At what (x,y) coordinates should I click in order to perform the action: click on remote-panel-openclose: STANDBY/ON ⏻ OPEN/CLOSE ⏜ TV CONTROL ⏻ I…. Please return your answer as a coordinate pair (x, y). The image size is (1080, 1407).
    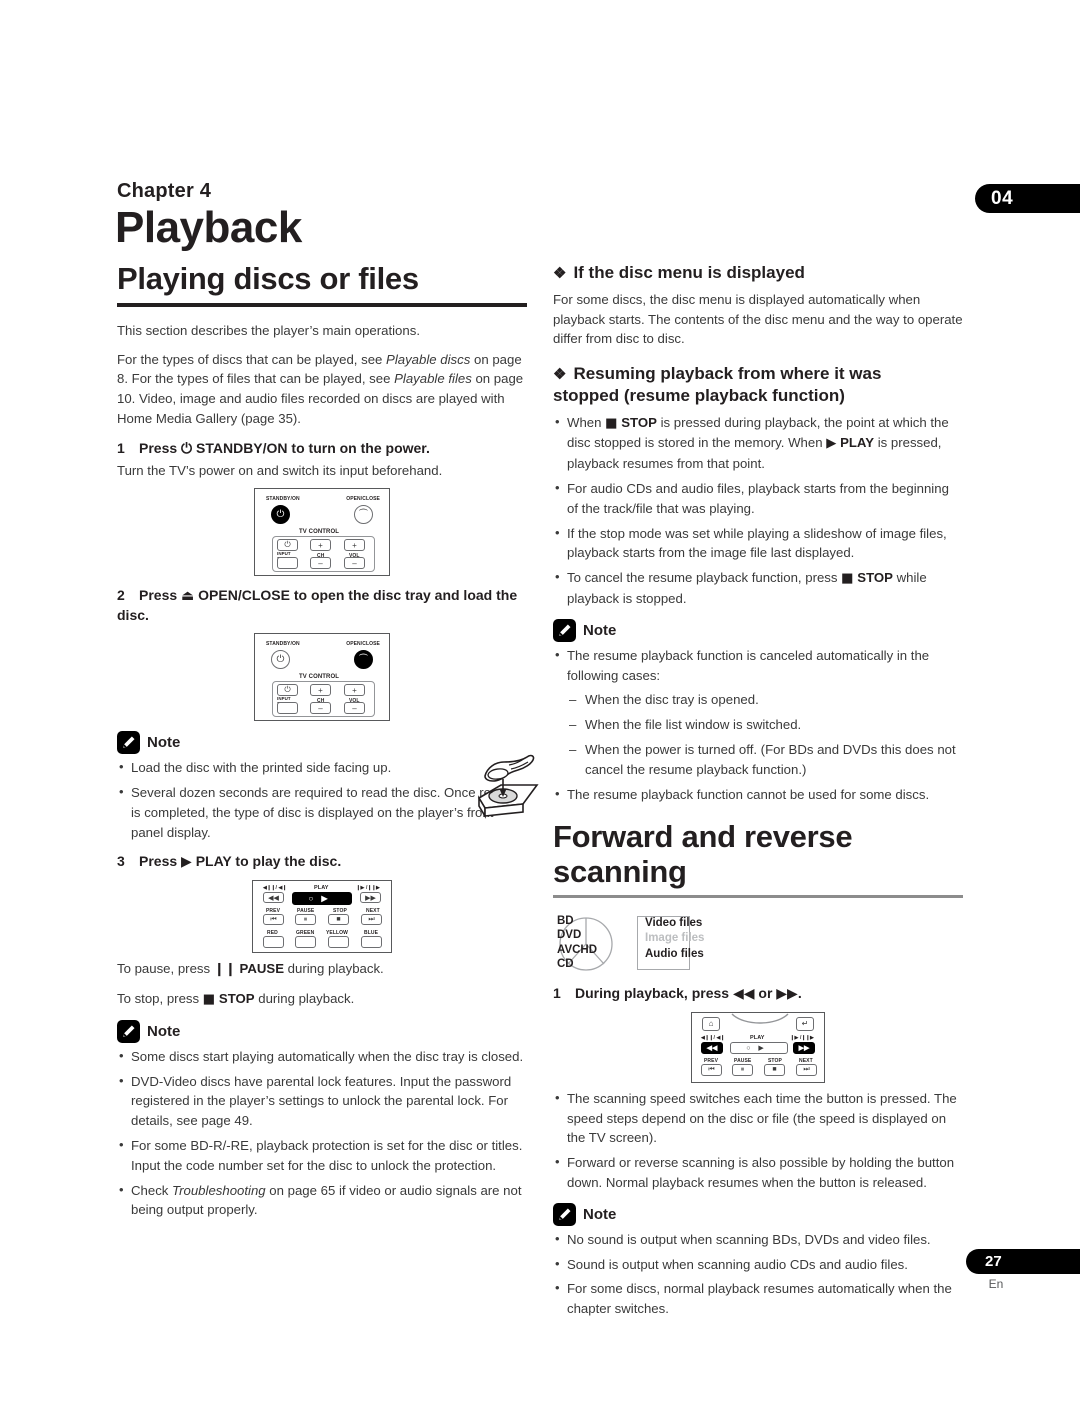
    Looking at the image, I should click on (322, 677).